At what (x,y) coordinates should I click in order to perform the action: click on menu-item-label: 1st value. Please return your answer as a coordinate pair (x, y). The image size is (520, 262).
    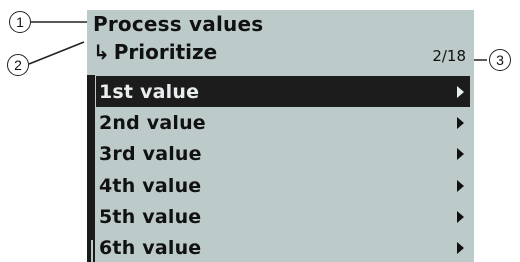
    Looking at the image, I should click on (149, 91).